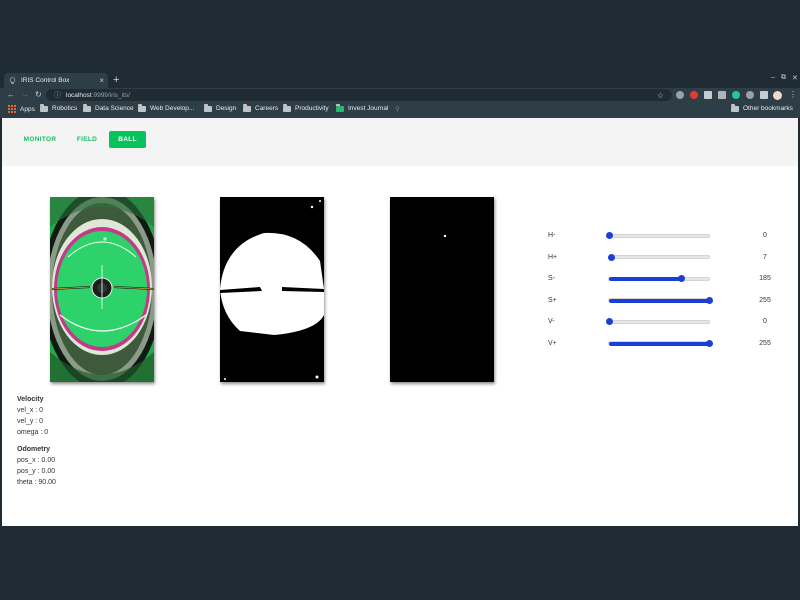  I want to click on slider-label: S+, so click(552, 300).